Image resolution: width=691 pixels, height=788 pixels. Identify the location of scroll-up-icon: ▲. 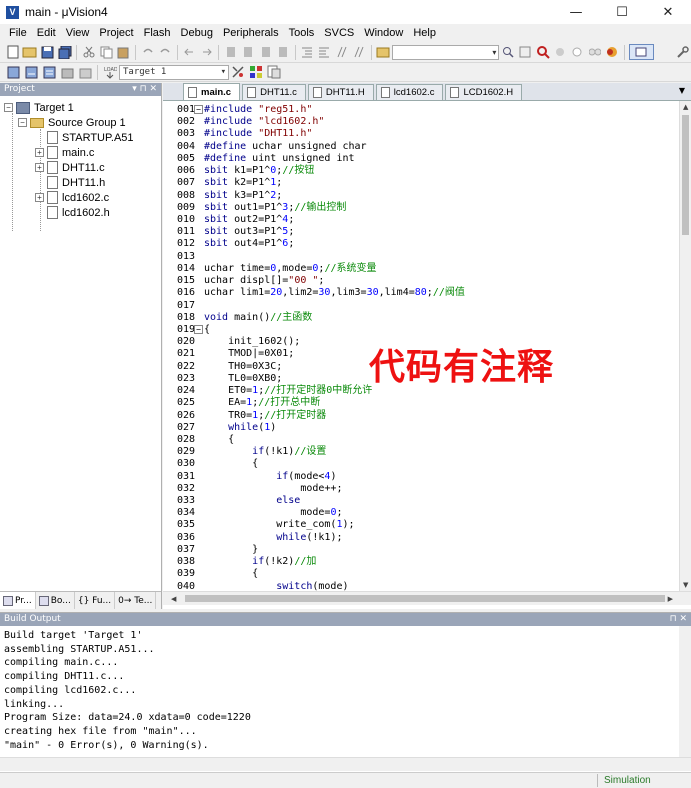
(685, 107).